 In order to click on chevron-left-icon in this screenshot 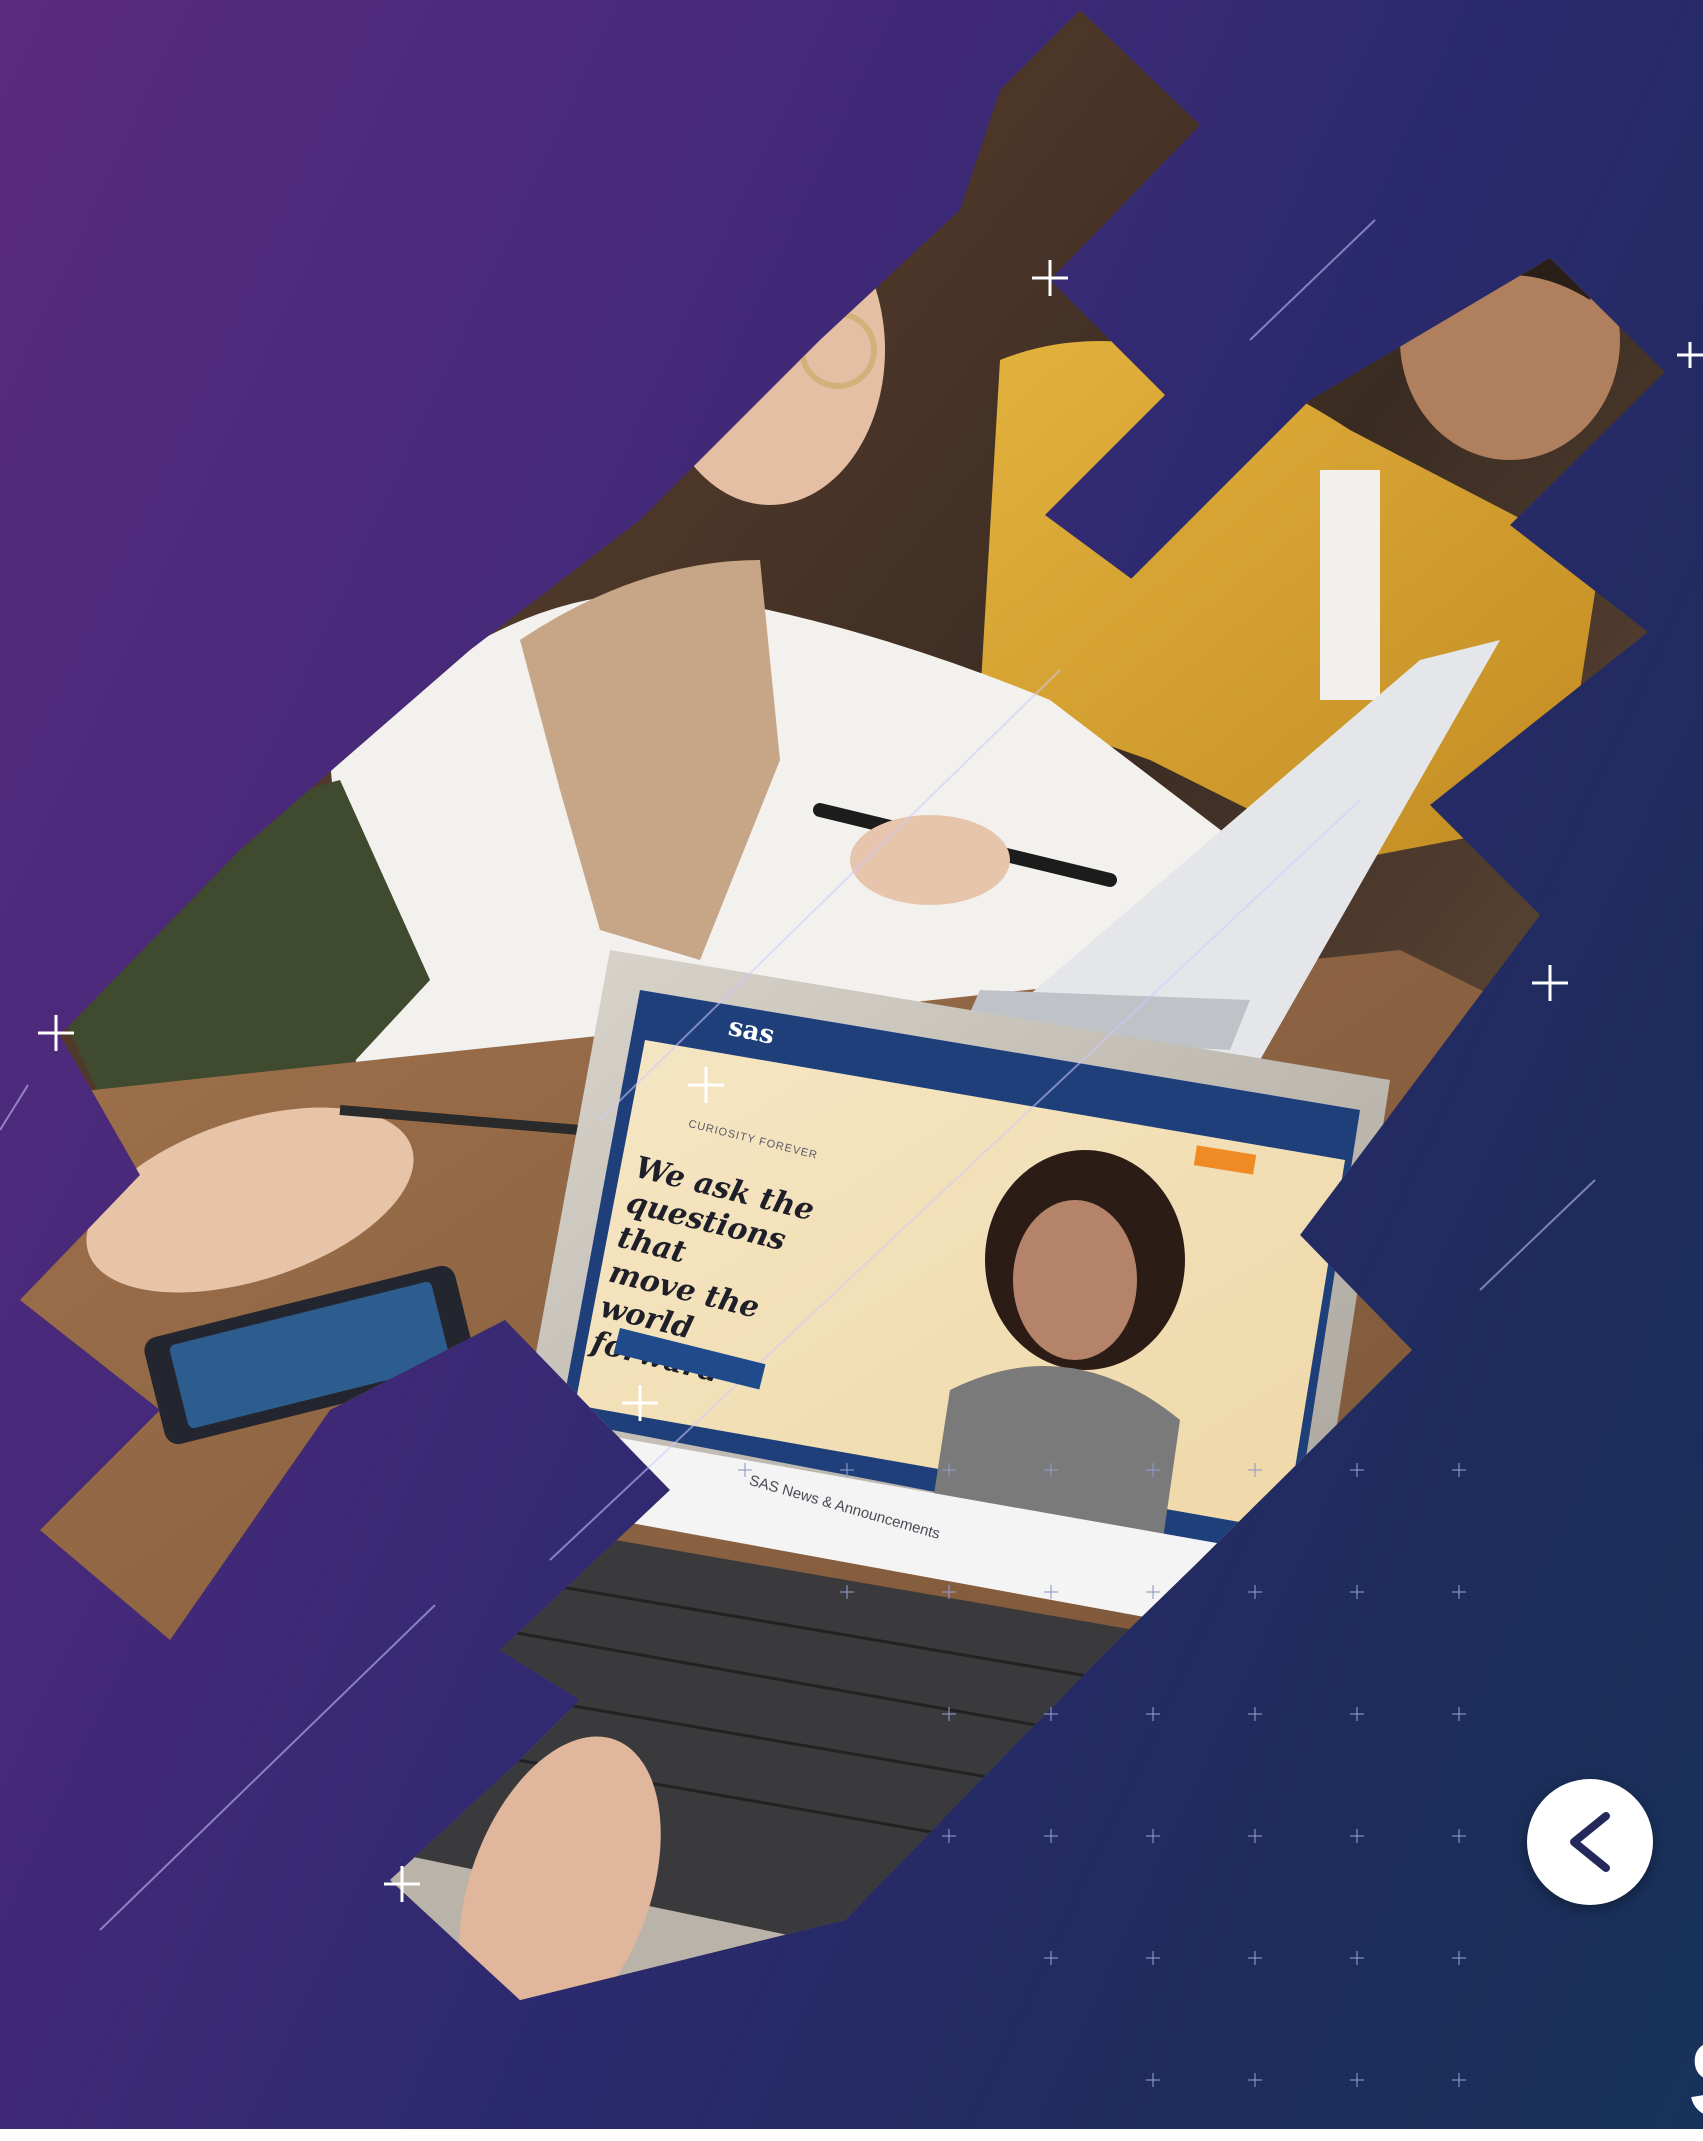, I will do `click(1590, 1842)`.